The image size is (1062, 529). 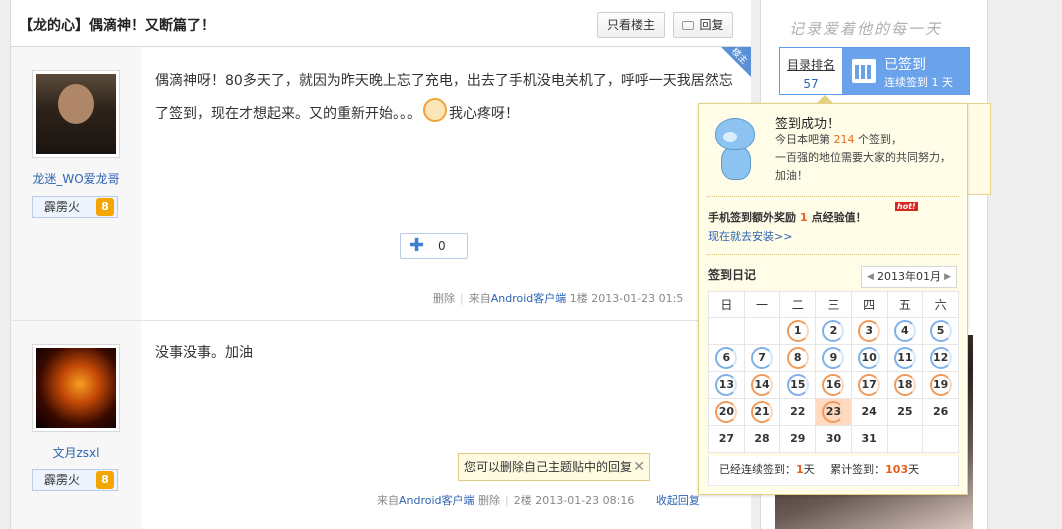 What do you see at coordinates (639, 467) in the screenshot?
I see `close-icon: ✕` at bounding box center [639, 467].